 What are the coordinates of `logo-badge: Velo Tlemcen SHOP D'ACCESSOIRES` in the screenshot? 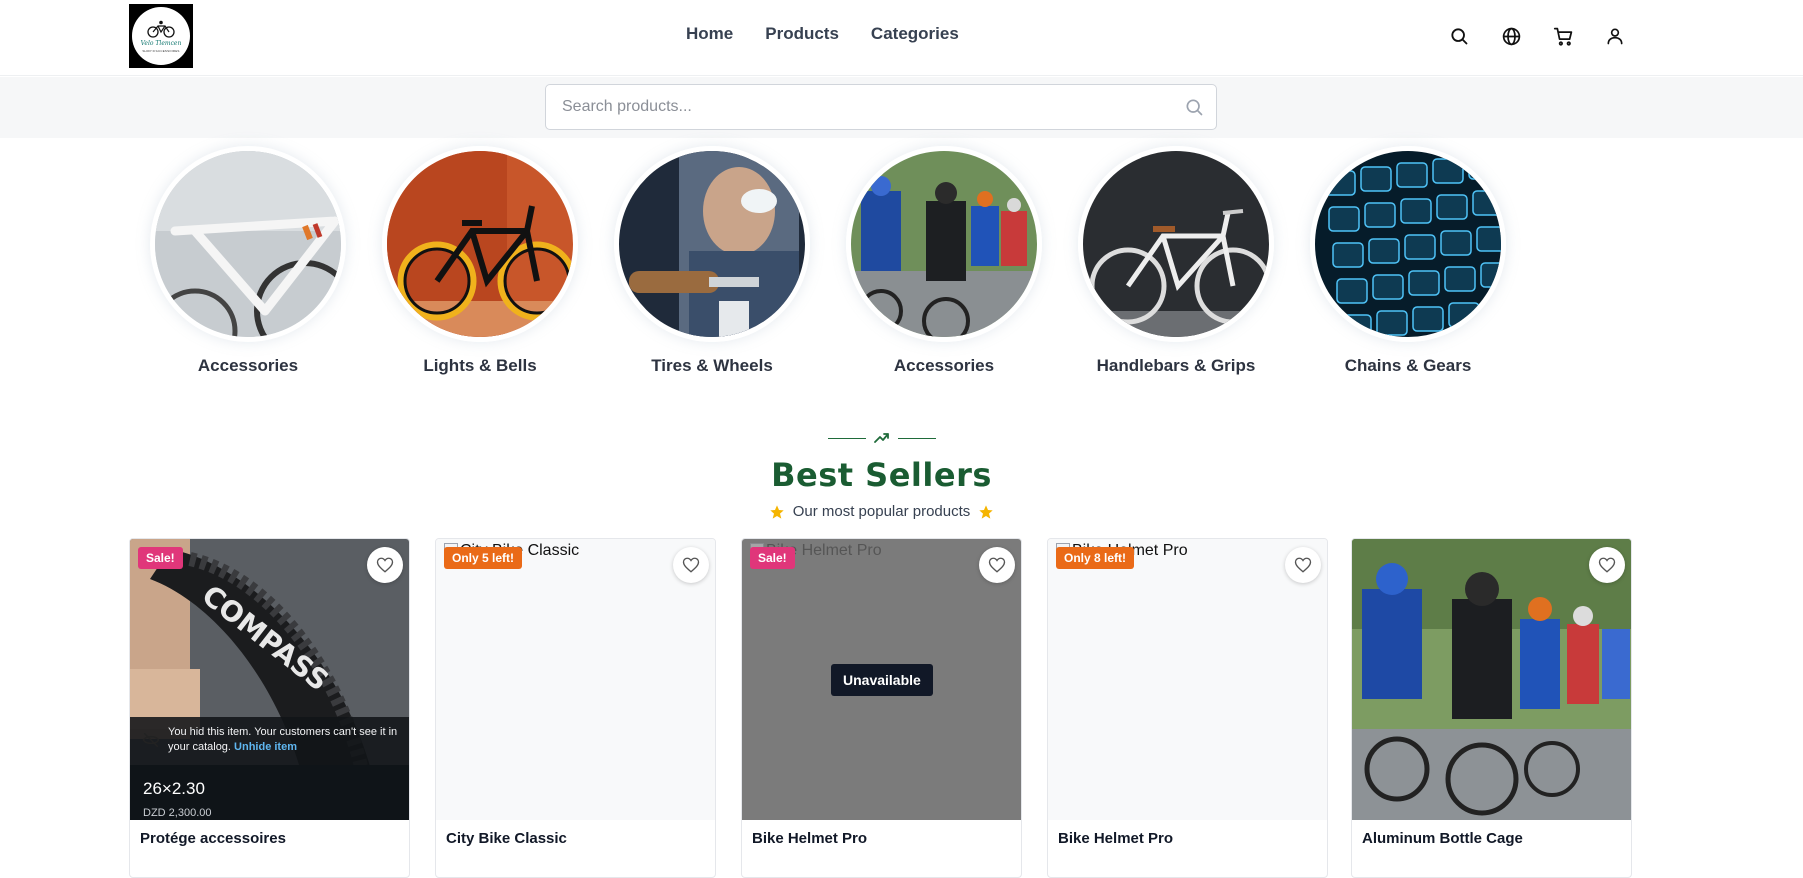 It's located at (161, 36).